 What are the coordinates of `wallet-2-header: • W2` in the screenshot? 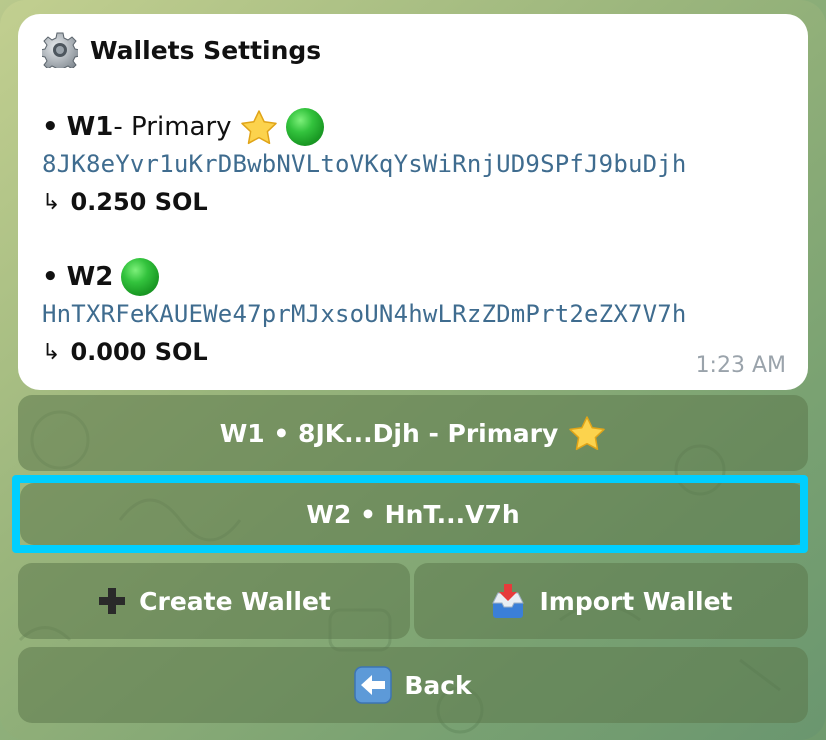 It's located at (101, 277).